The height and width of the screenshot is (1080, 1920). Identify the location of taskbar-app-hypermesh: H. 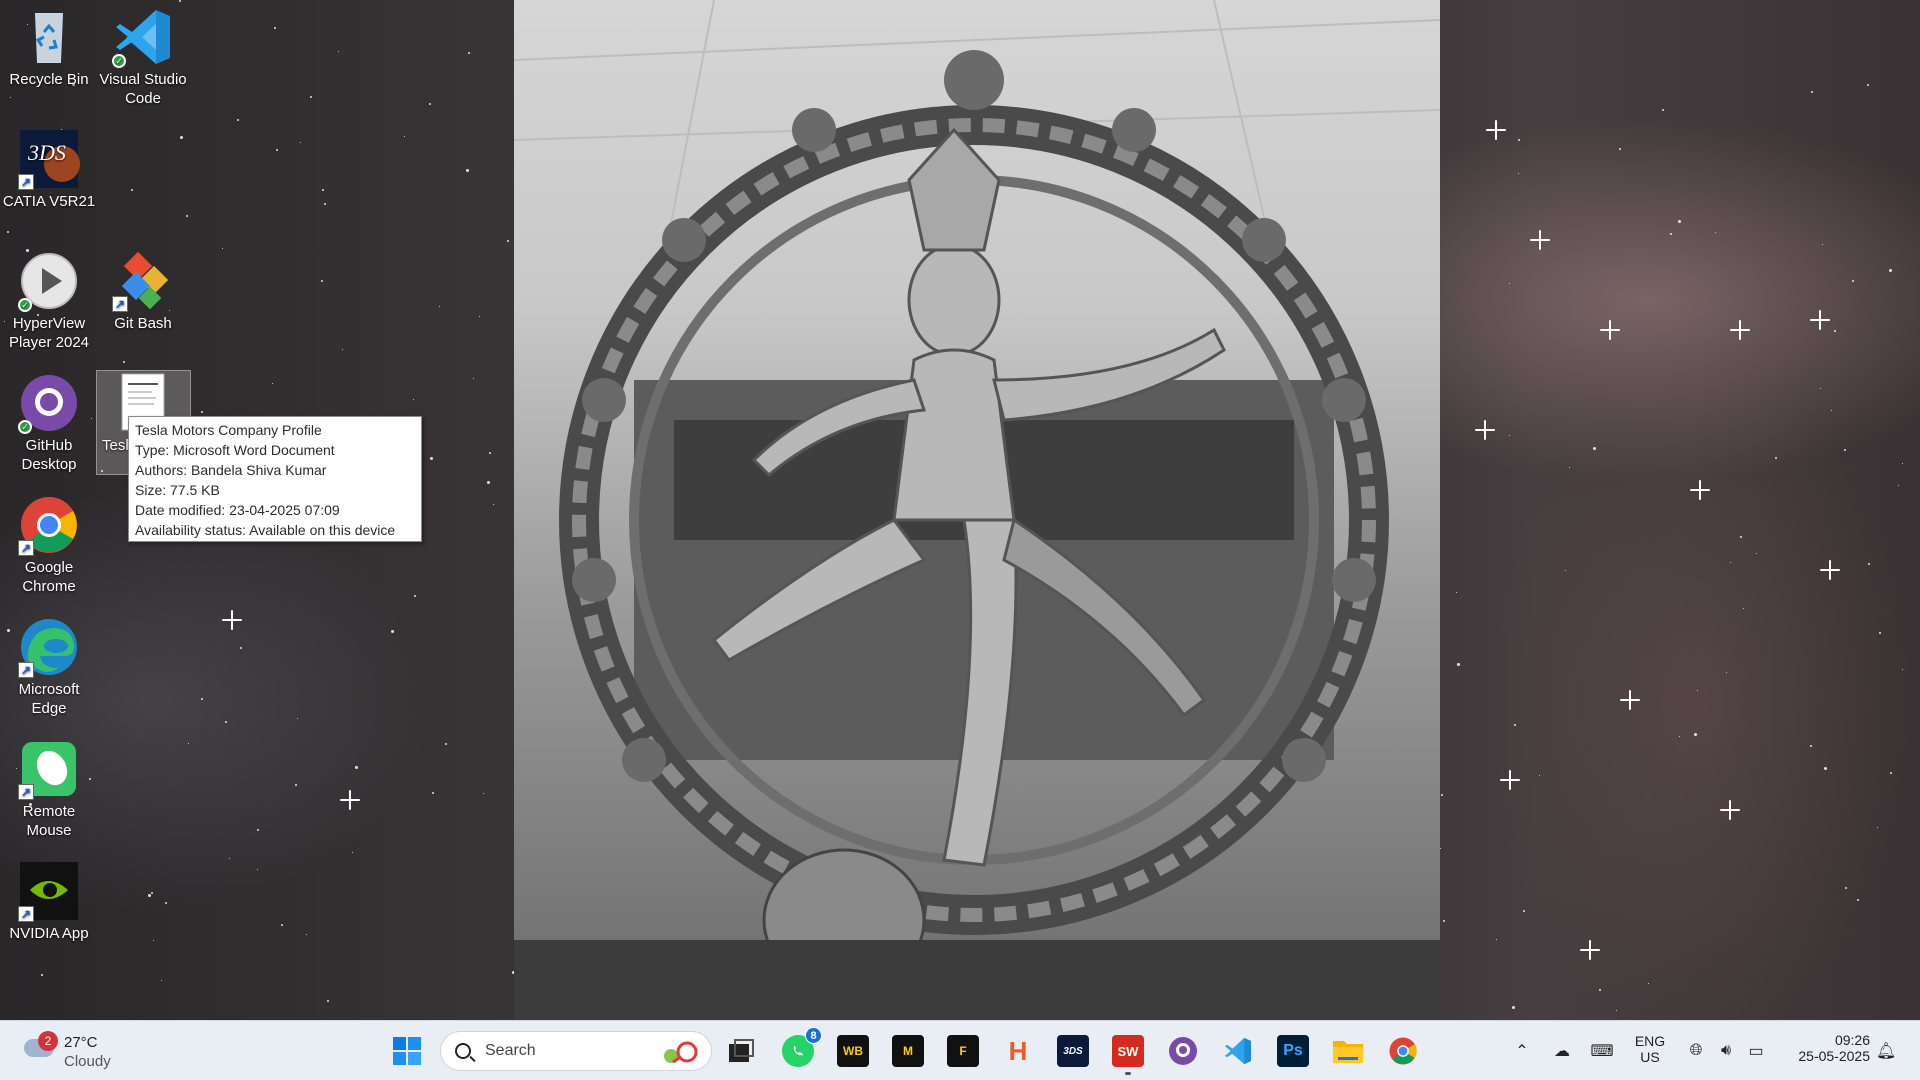
(1018, 1051).